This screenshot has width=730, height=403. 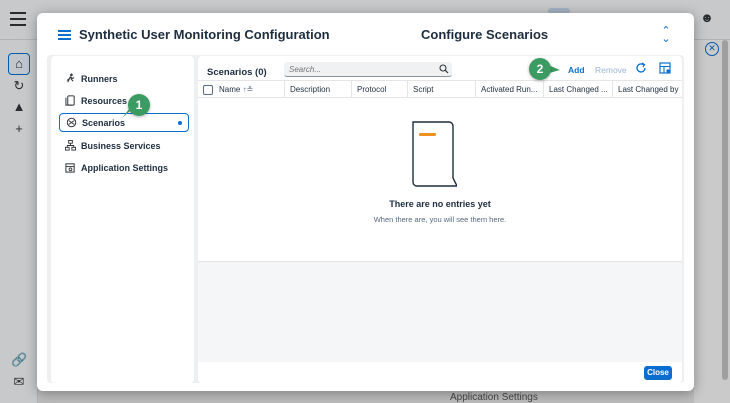 I want to click on column-header-last-changed-by: Last Changed by, so click(x=647, y=89).